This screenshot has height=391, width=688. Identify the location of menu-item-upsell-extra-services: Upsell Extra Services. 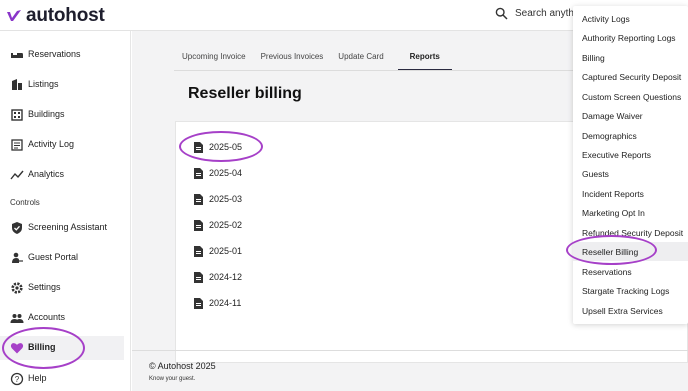
(630, 310).